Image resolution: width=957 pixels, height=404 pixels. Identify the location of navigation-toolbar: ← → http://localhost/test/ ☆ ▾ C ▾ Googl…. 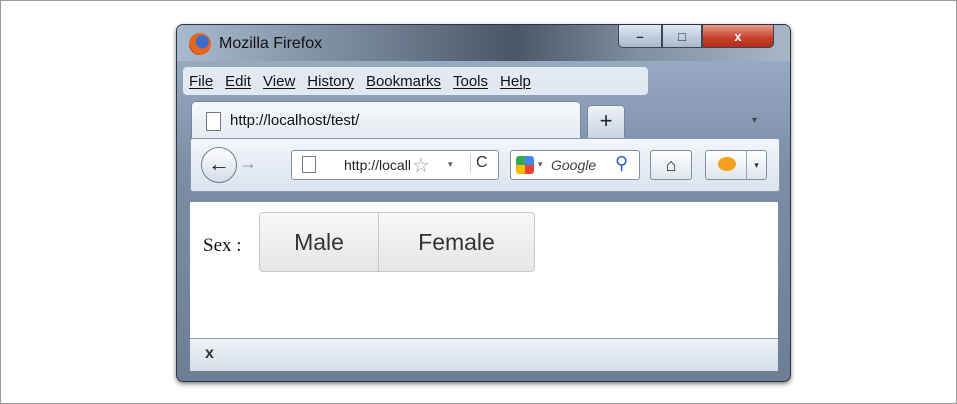
(485, 165).